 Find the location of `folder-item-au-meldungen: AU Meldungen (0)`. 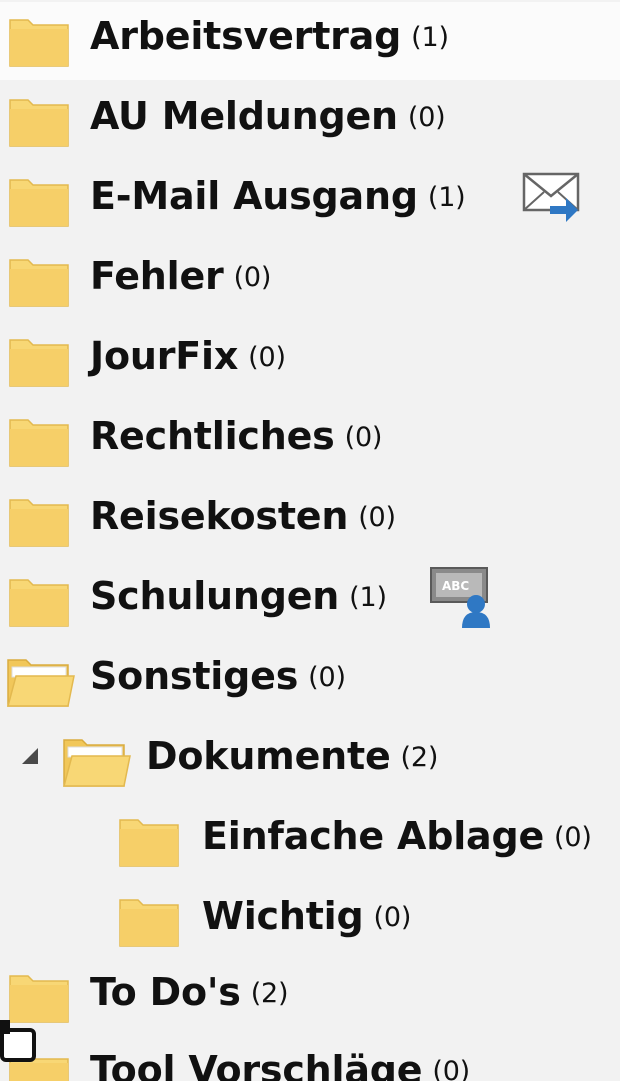

folder-item-au-meldungen: AU Meldungen (0) is located at coordinates (310, 121).